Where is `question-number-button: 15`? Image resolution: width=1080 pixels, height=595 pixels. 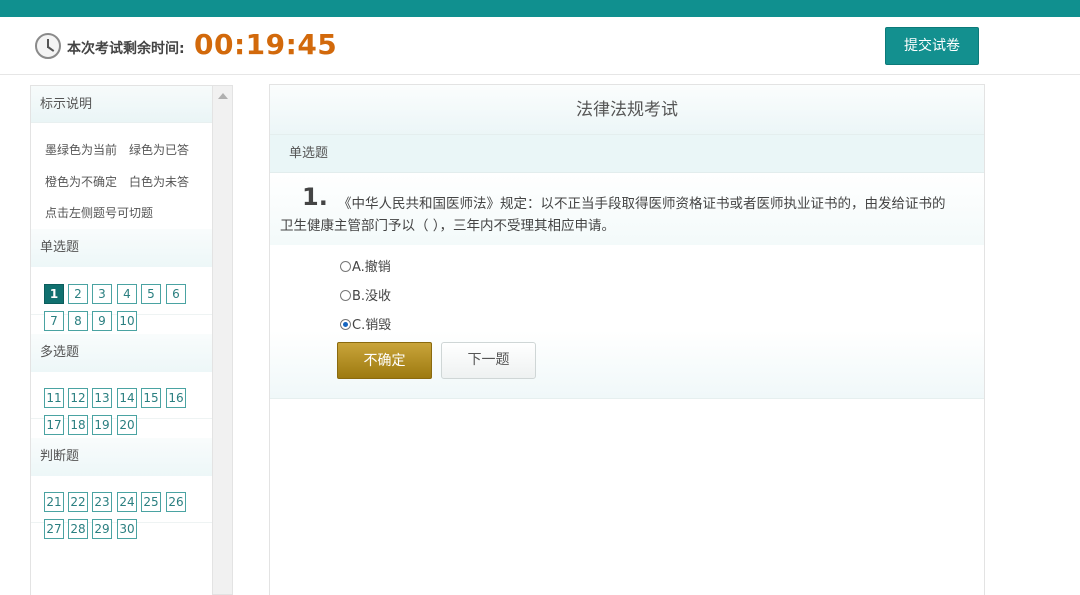 question-number-button: 15 is located at coordinates (151, 398).